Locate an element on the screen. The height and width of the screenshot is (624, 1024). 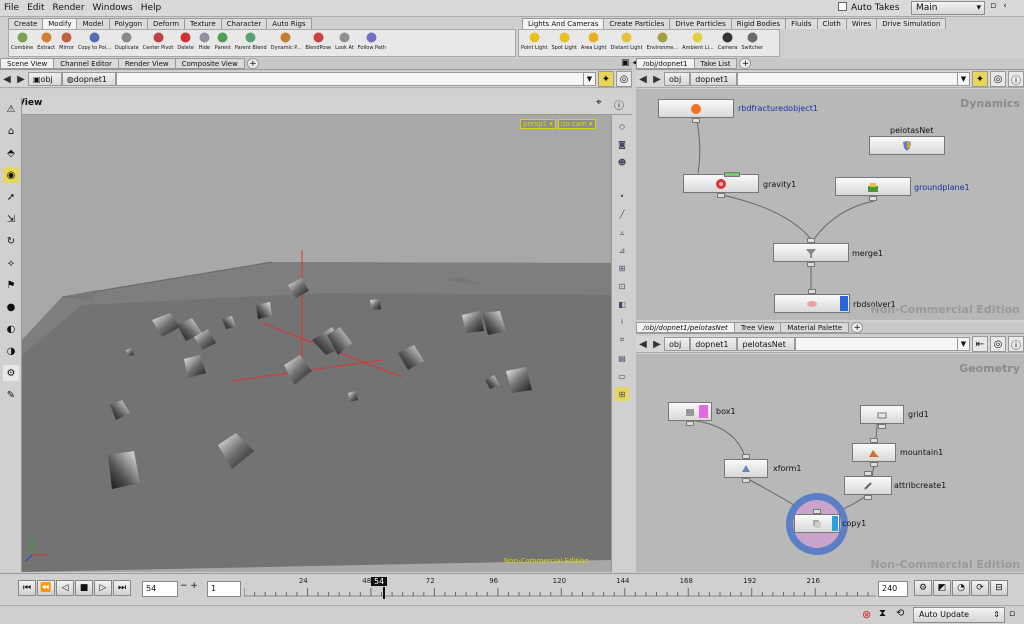
tab-render-view: Render View is located at coordinates (146, 63).